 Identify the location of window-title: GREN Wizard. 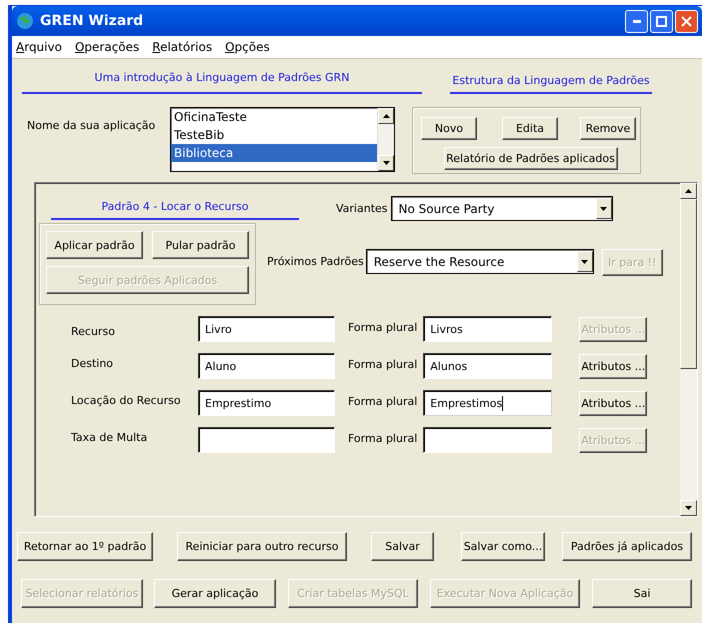
(92, 21).